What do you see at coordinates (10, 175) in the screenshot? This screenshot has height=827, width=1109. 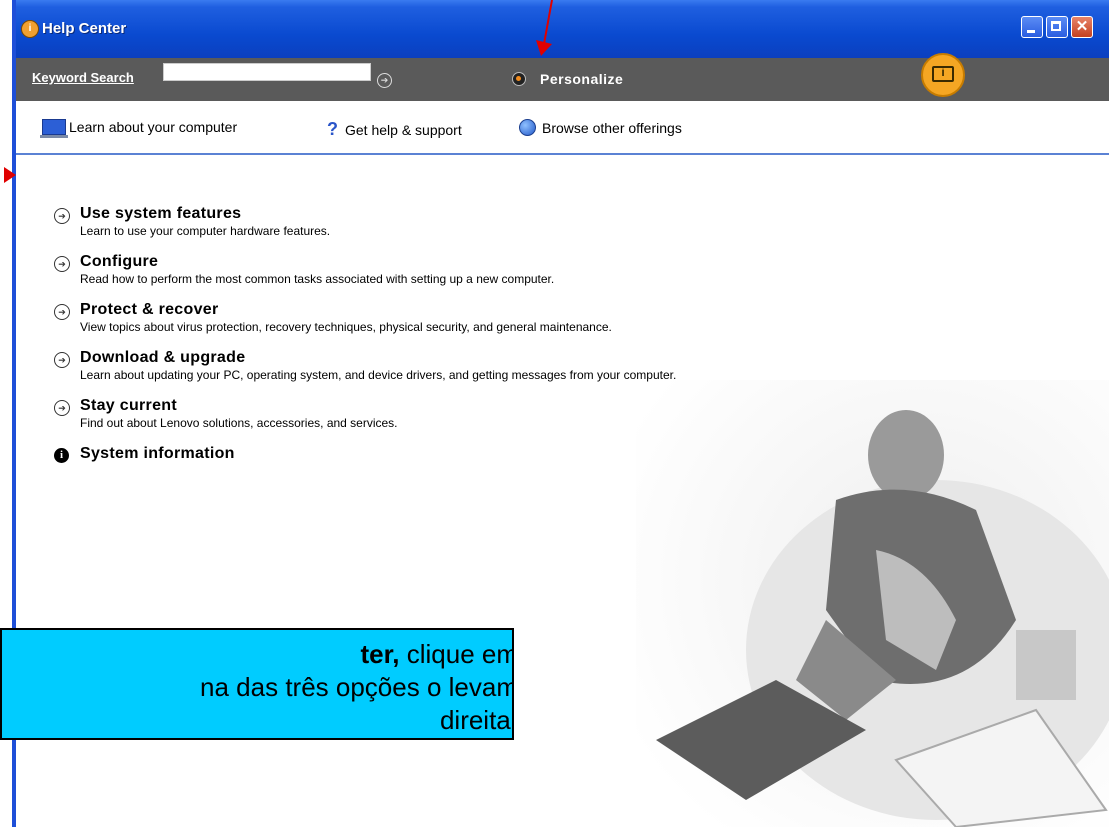 I see `annotation-arrow-right` at bounding box center [10, 175].